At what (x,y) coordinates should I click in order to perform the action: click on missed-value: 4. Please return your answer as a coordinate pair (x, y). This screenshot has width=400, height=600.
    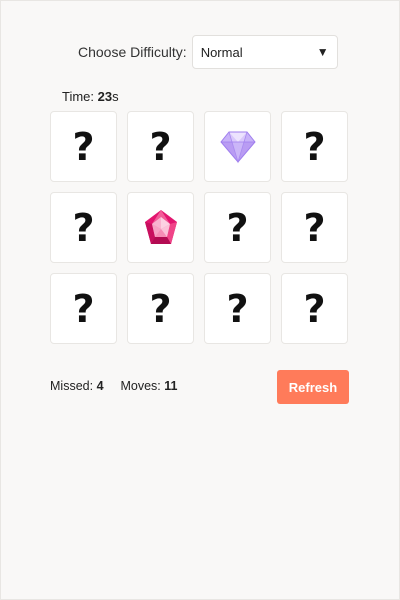
    Looking at the image, I should click on (100, 386).